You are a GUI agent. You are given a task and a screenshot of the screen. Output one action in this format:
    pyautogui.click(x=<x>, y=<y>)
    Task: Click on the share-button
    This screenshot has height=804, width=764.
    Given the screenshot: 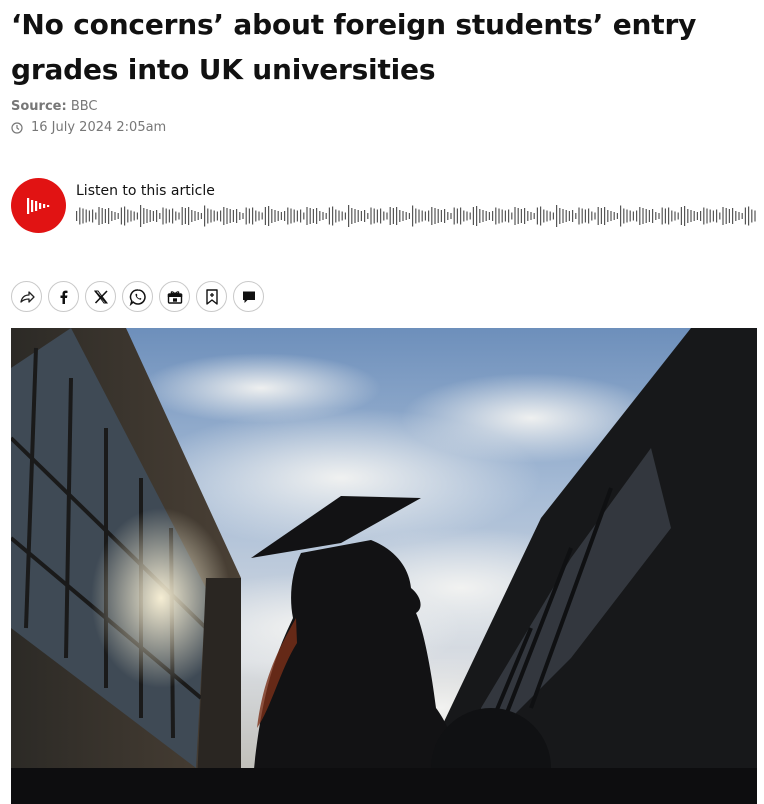 What is the action you would take?
    pyautogui.click(x=26, y=296)
    